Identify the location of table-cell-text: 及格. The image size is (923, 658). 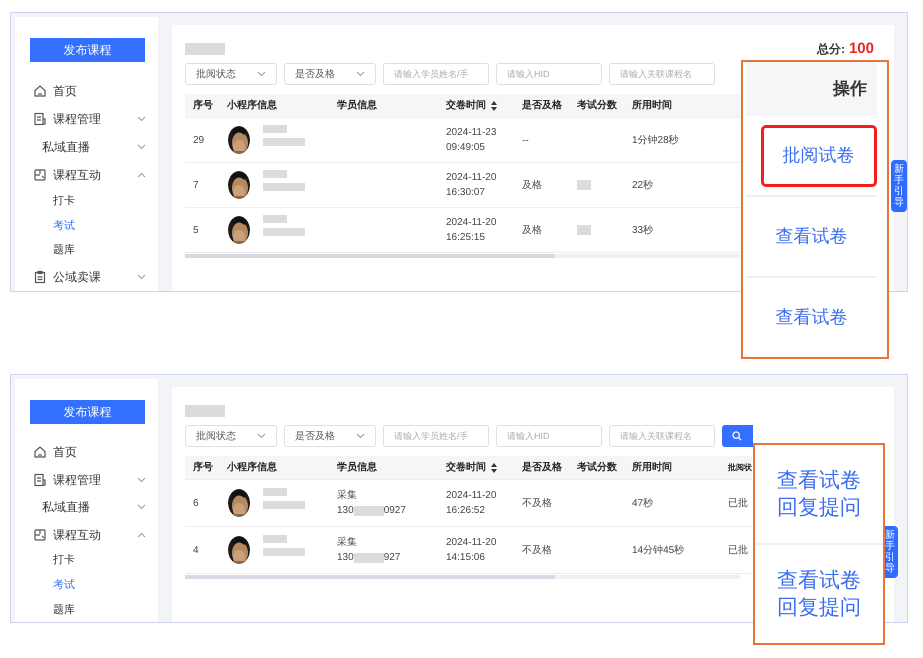
(532, 231).